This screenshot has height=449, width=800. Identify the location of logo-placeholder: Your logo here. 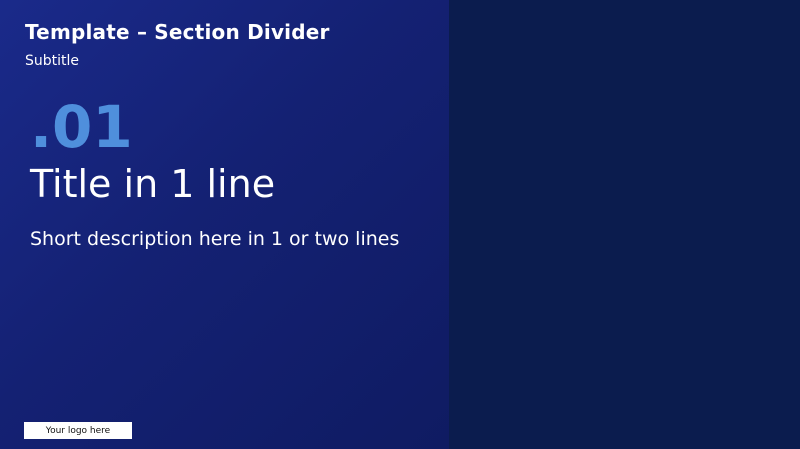
(78, 430).